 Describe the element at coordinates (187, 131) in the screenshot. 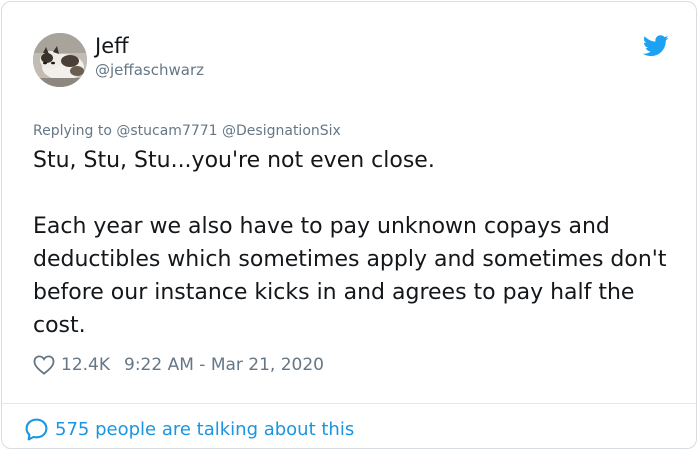

I see `reply-context: Replying to @stucam7771 @DesignationSix` at that location.